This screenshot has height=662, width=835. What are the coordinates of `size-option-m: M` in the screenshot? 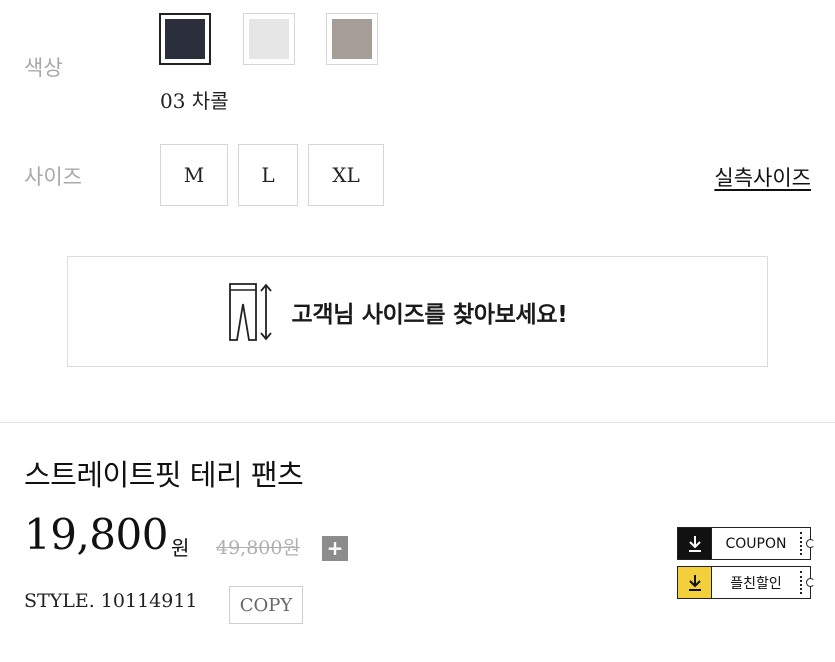 It's located at (194, 175).